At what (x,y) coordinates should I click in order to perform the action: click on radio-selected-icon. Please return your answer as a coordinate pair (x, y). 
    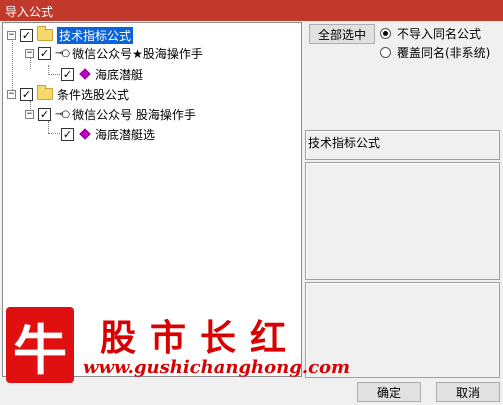
    Looking at the image, I should click on (385, 33).